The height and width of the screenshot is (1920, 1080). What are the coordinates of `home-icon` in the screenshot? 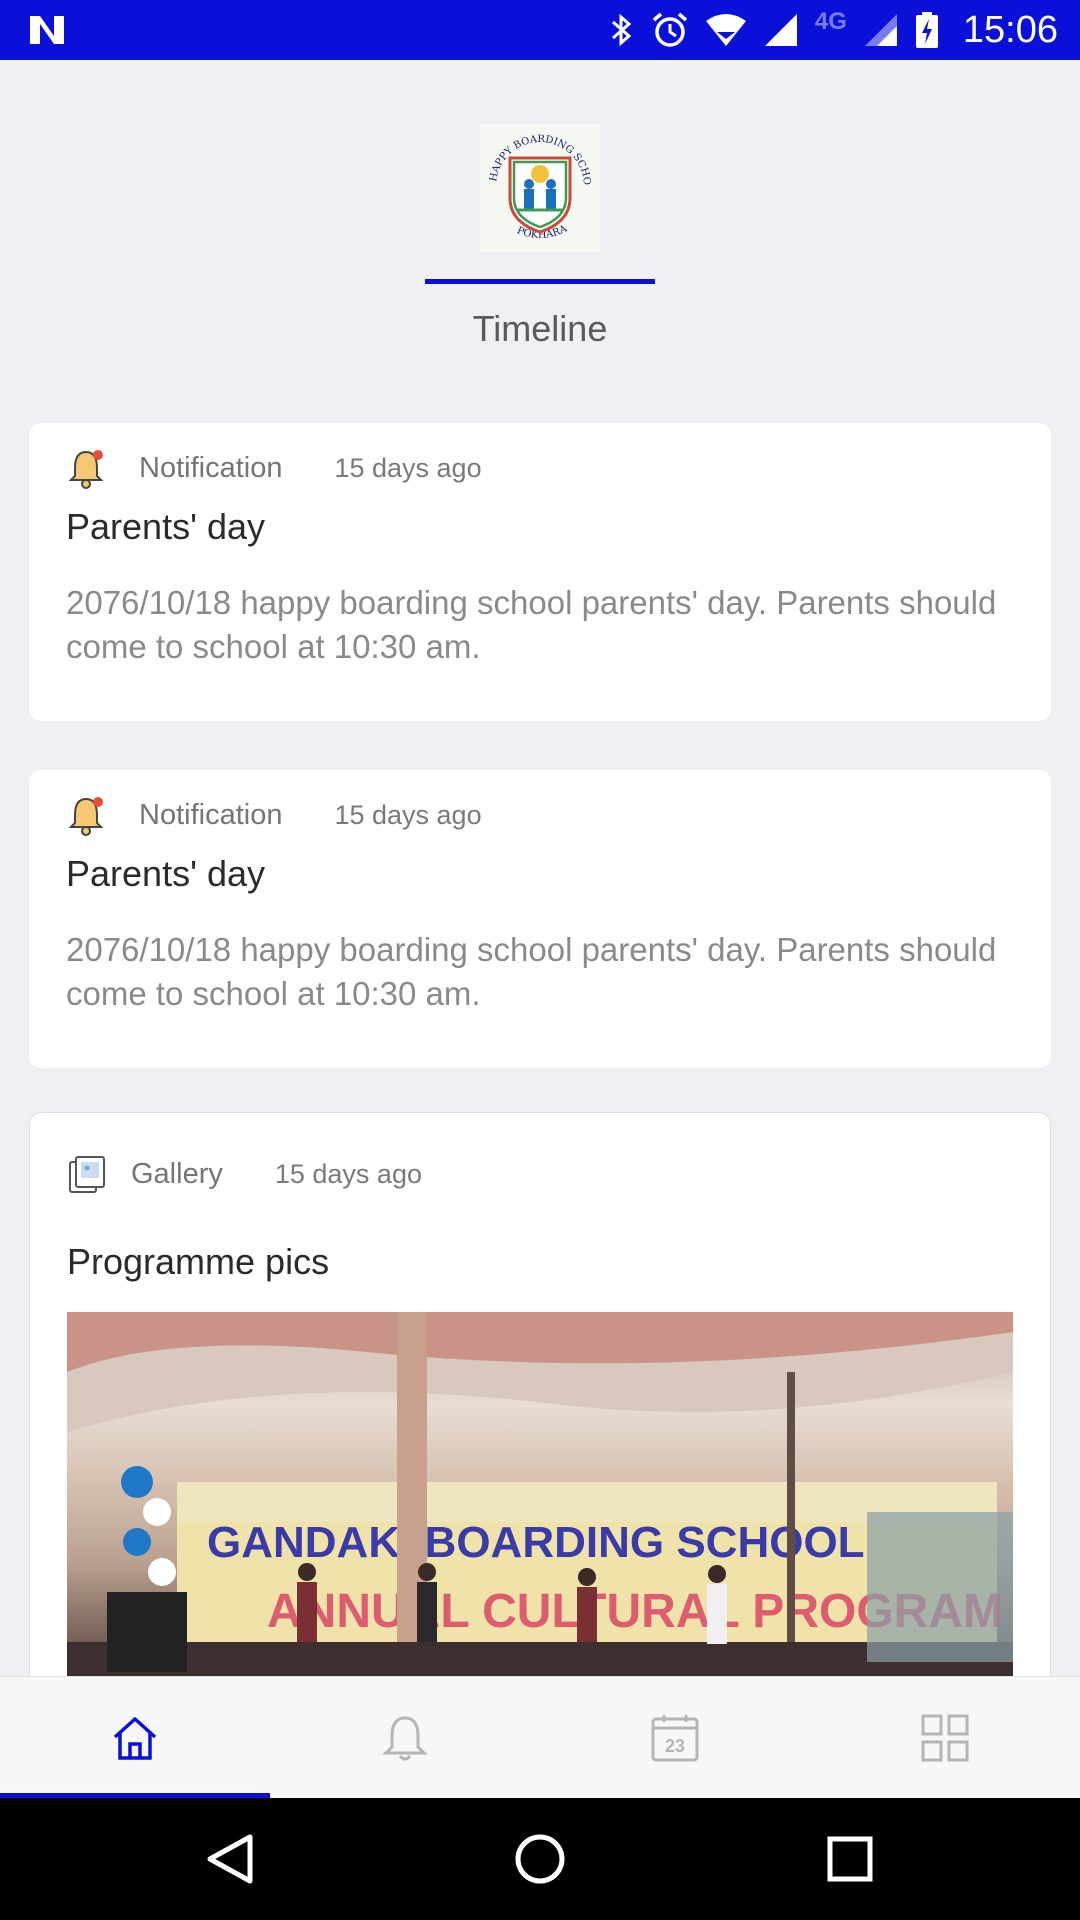 It's located at (135, 1738).